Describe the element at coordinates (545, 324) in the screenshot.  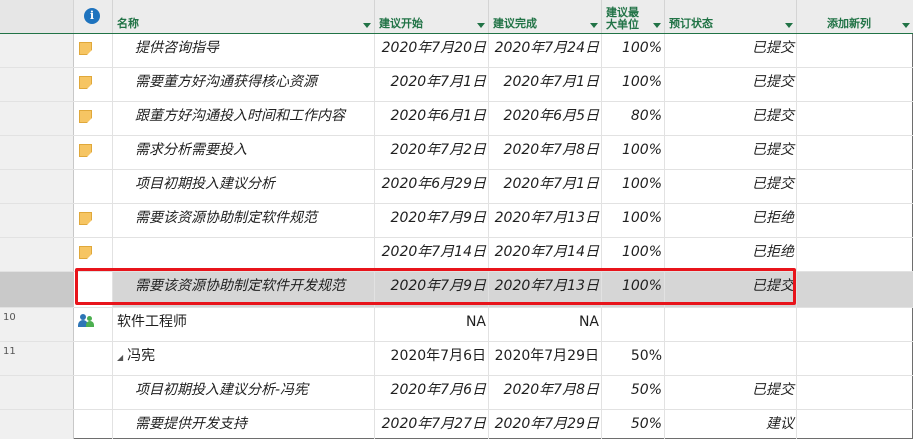
I see `end-cell: NA` at that location.